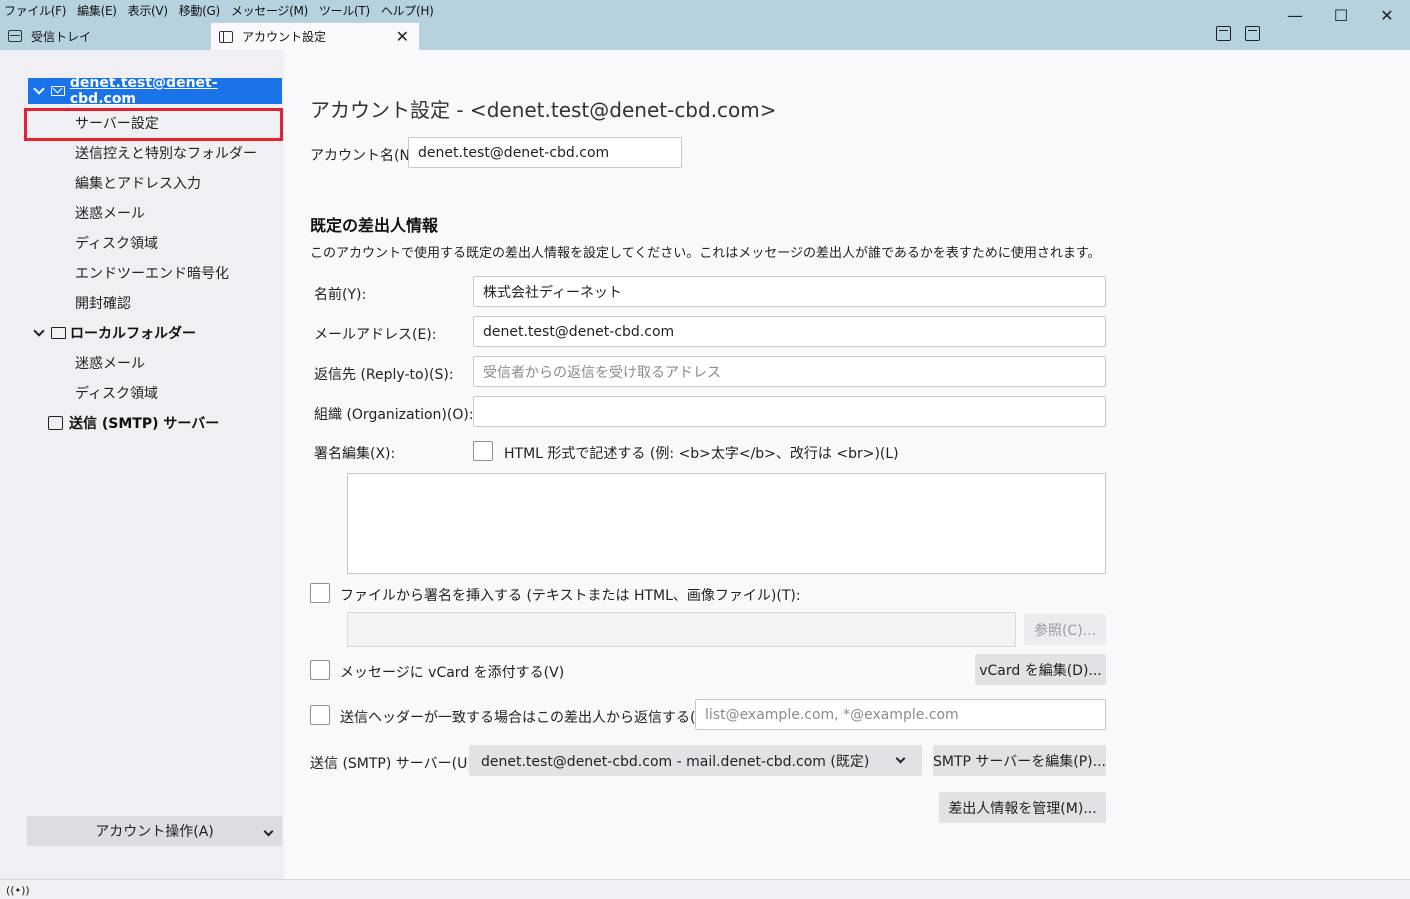  Describe the element at coordinates (138, 183) in the screenshot. I see `tree-item-composition: 編集とアドレス入力` at that location.